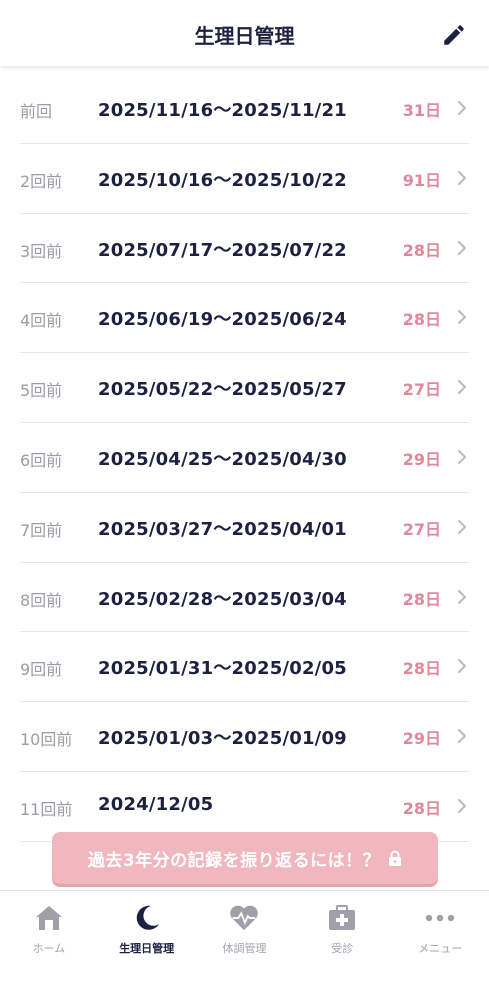  What do you see at coordinates (222, 599) in the screenshot?
I see `period-date-range: 2025/02/28～2025/03/04` at bounding box center [222, 599].